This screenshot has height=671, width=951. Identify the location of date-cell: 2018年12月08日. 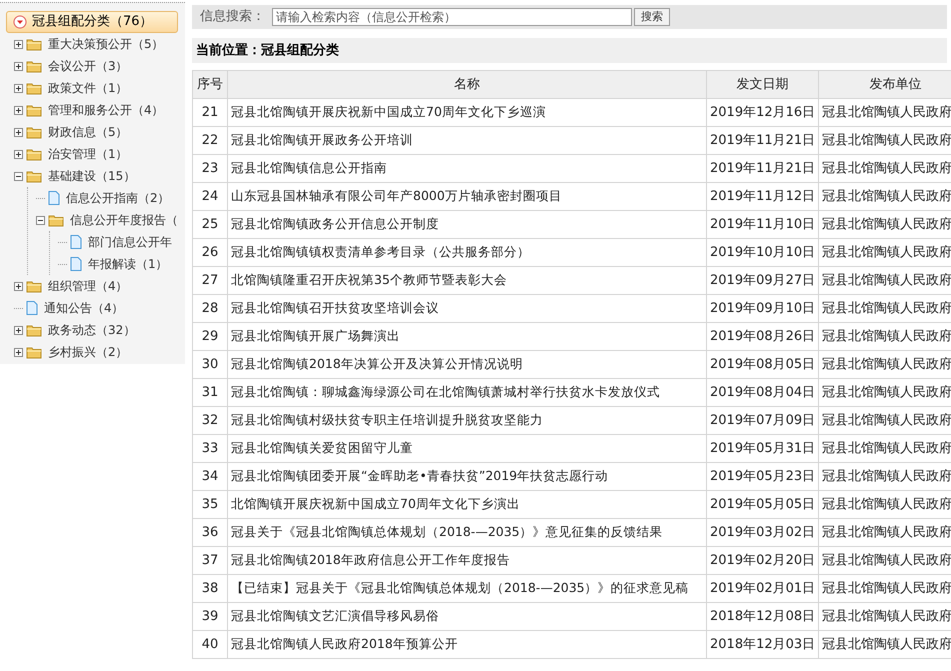
(763, 616).